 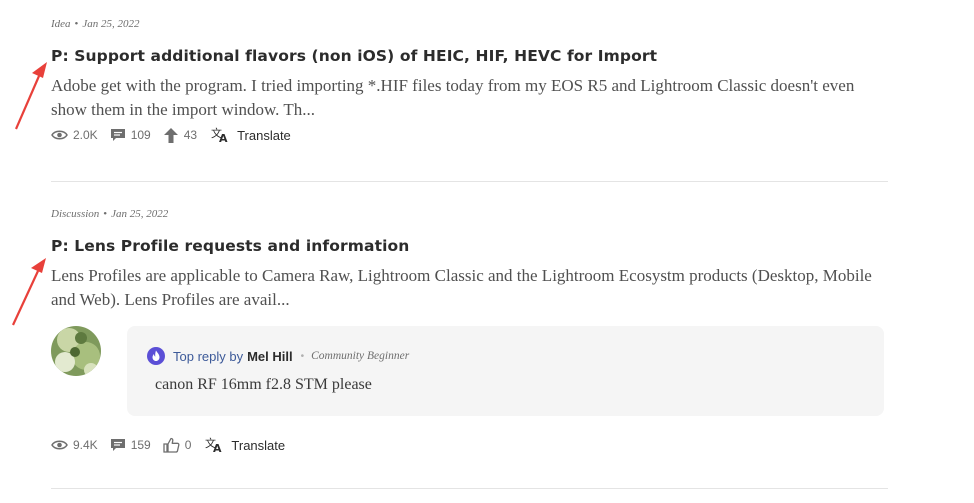 I want to click on post-stats: 9.4K 159 0 文A Translate, so click(x=168, y=445).